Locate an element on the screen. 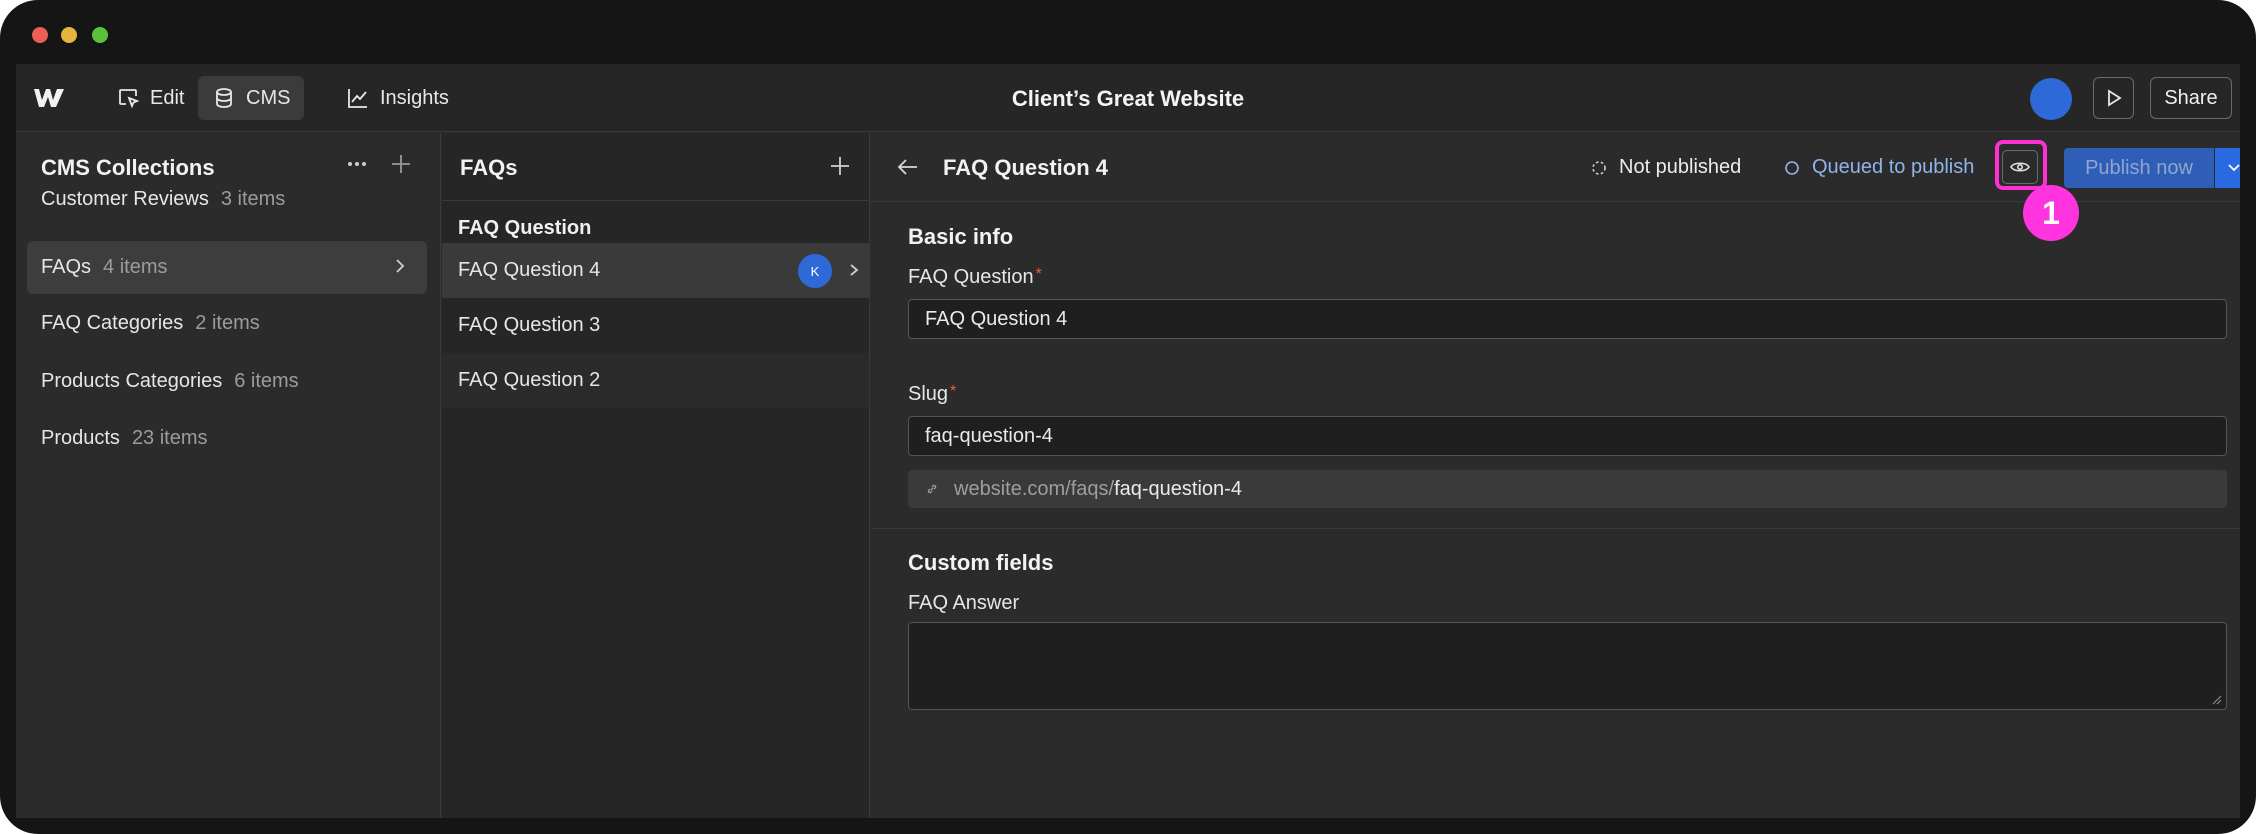  zoom-window-button is located at coordinates (100, 35).